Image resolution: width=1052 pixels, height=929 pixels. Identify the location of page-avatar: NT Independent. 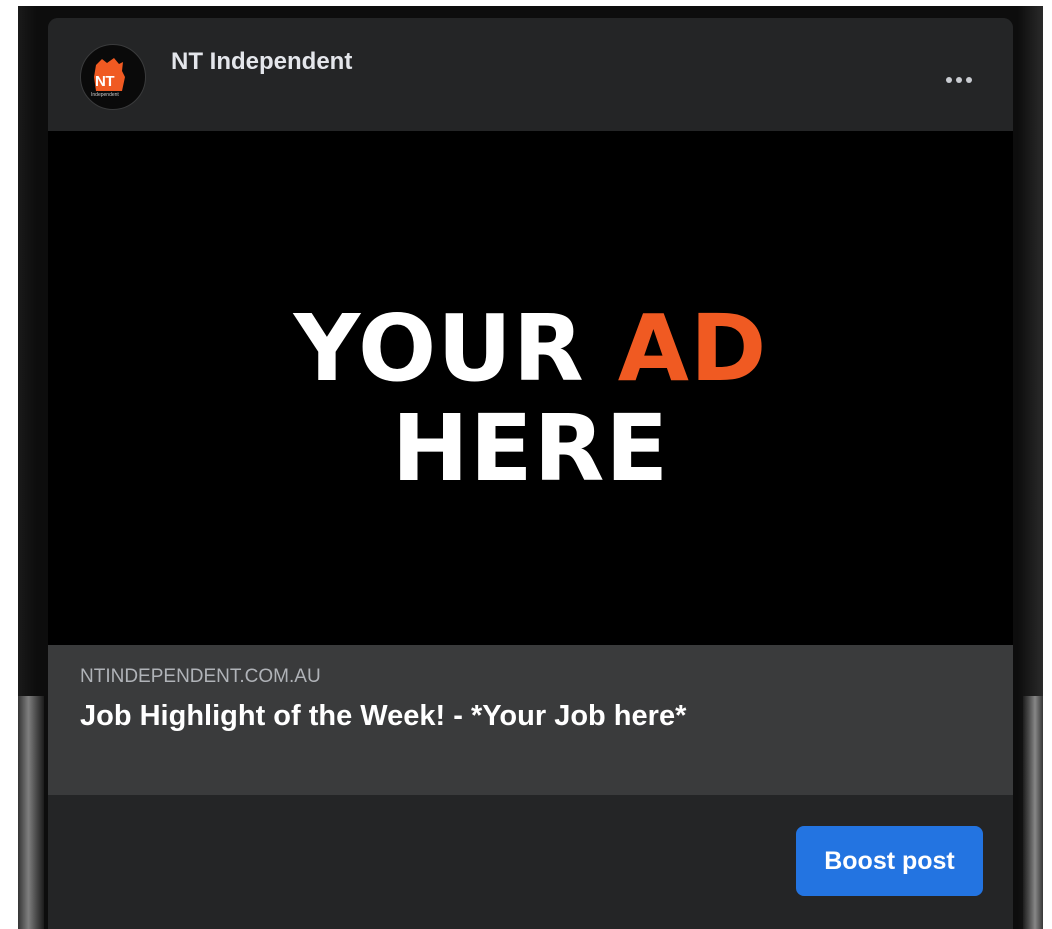
(113, 77).